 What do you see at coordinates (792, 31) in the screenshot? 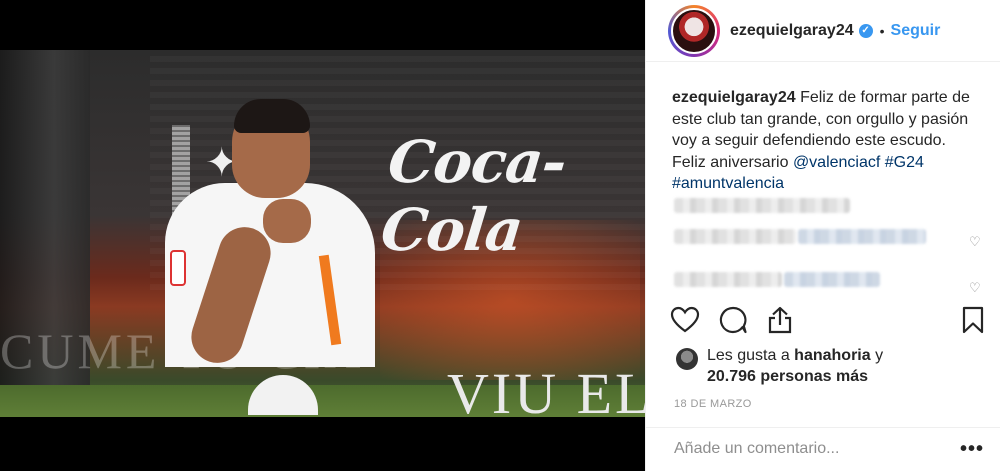
I see `header-username: ezequielgaray24` at bounding box center [792, 31].